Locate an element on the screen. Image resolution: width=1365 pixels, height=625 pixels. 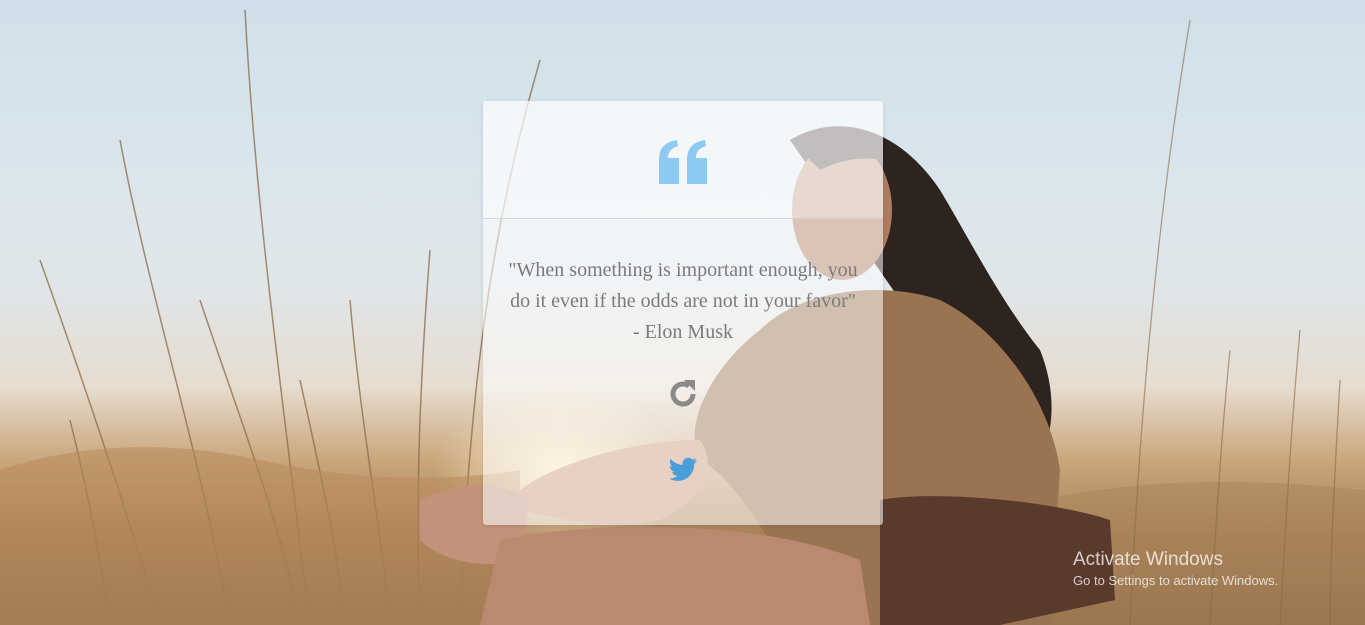
quote-left-icon is located at coordinates (683, 161).